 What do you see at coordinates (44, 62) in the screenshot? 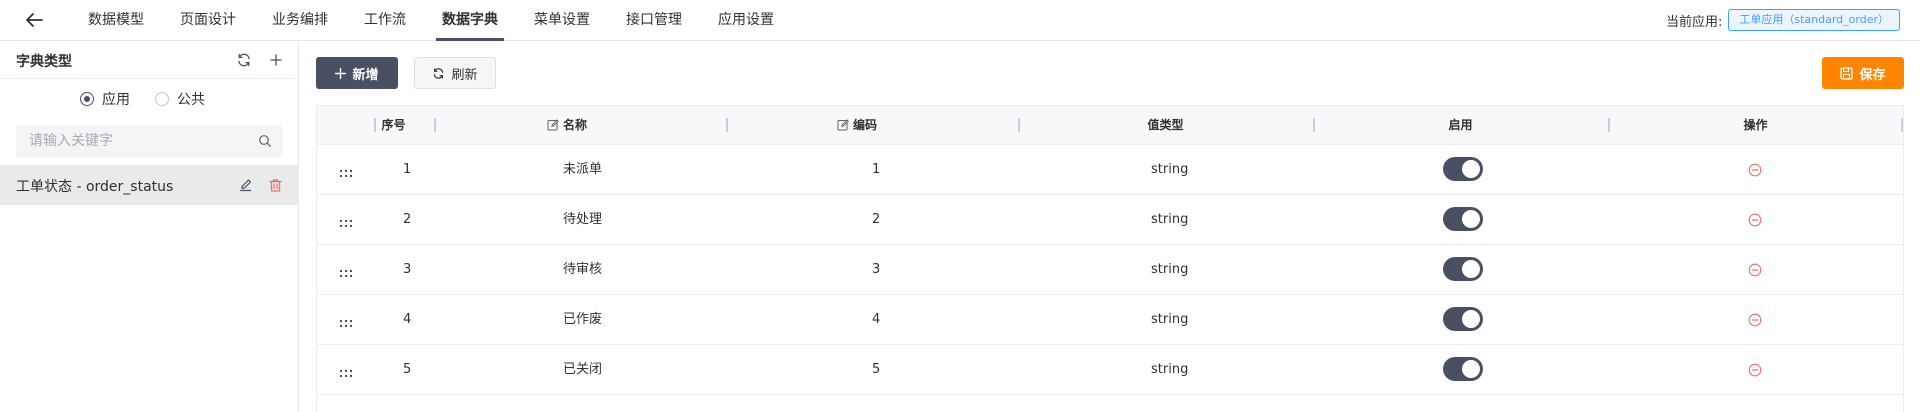
I see `sidebar-title: 字典类型` at bounding box center [44, 62].